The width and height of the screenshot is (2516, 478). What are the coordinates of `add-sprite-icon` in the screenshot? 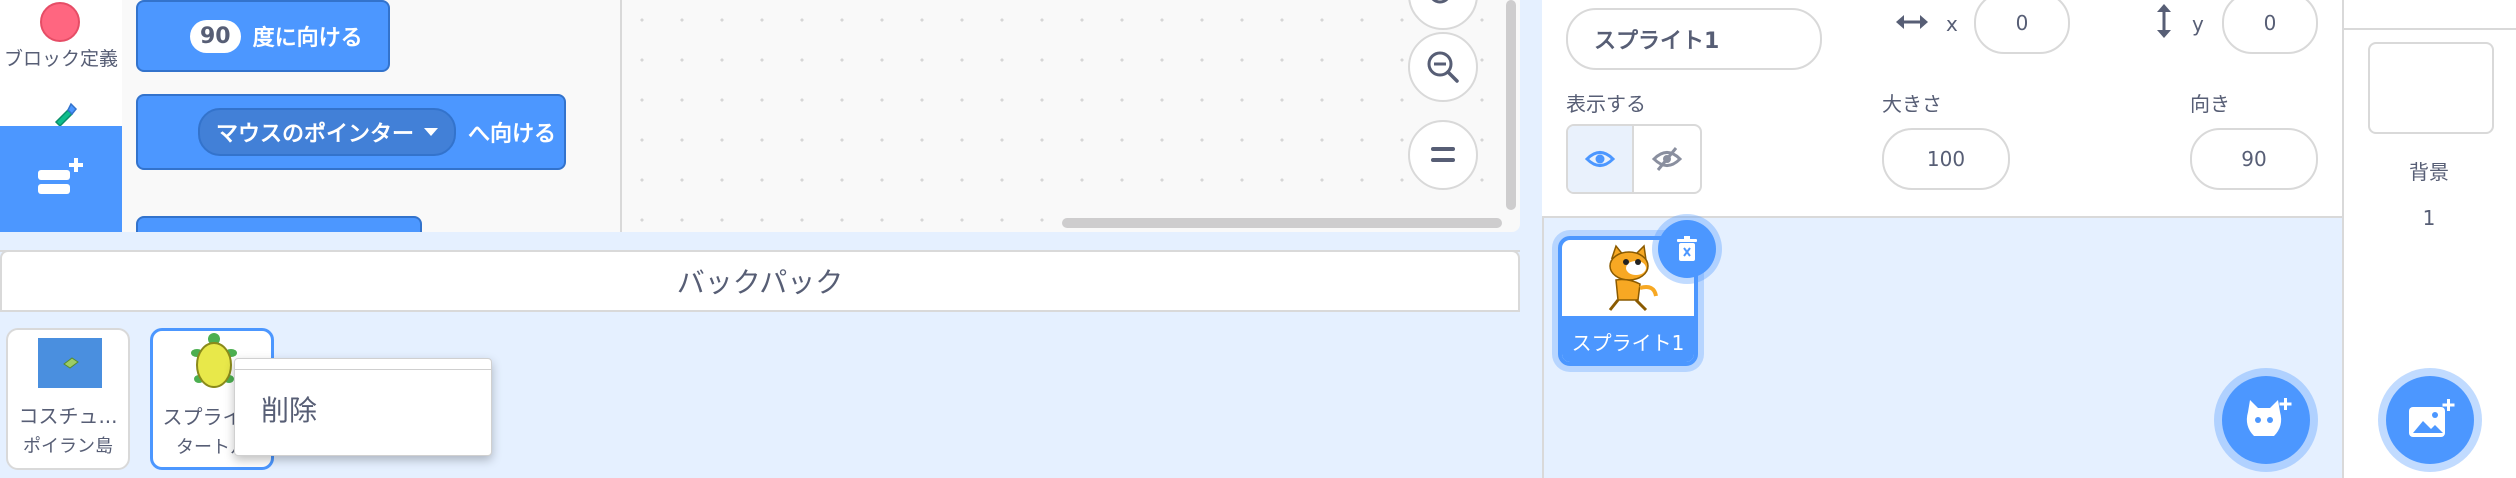 It's located at (2269, 417).